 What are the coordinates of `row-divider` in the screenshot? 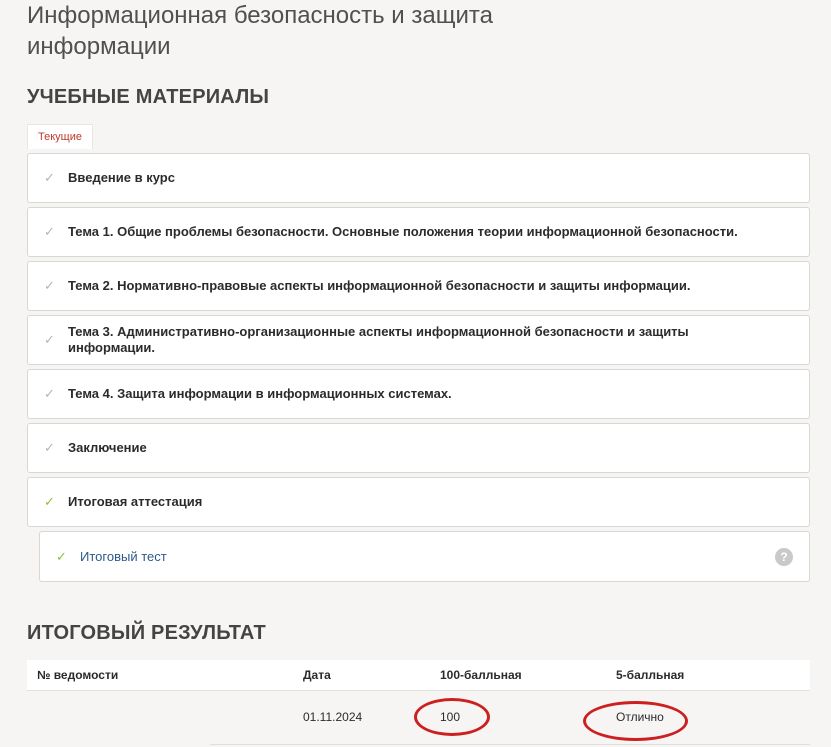 It's located at (510, 744).